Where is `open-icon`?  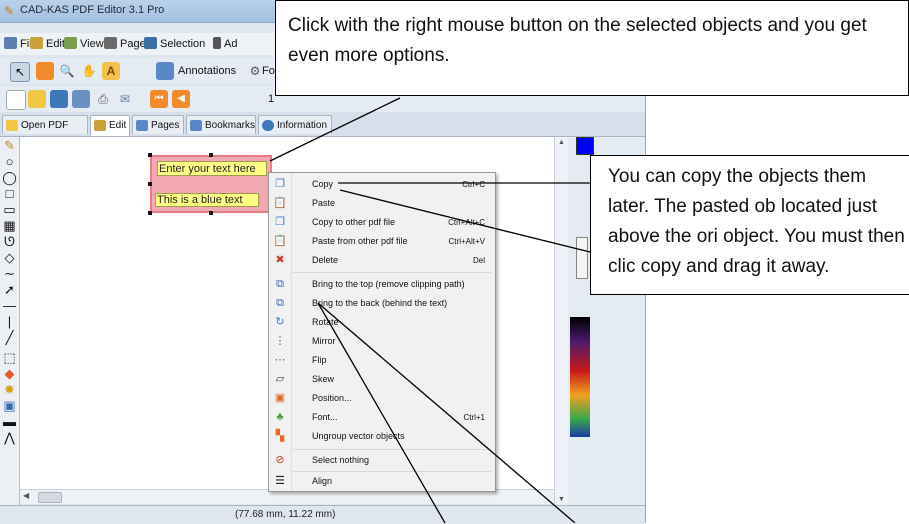
open-icon is located at coordinates (37, 99).